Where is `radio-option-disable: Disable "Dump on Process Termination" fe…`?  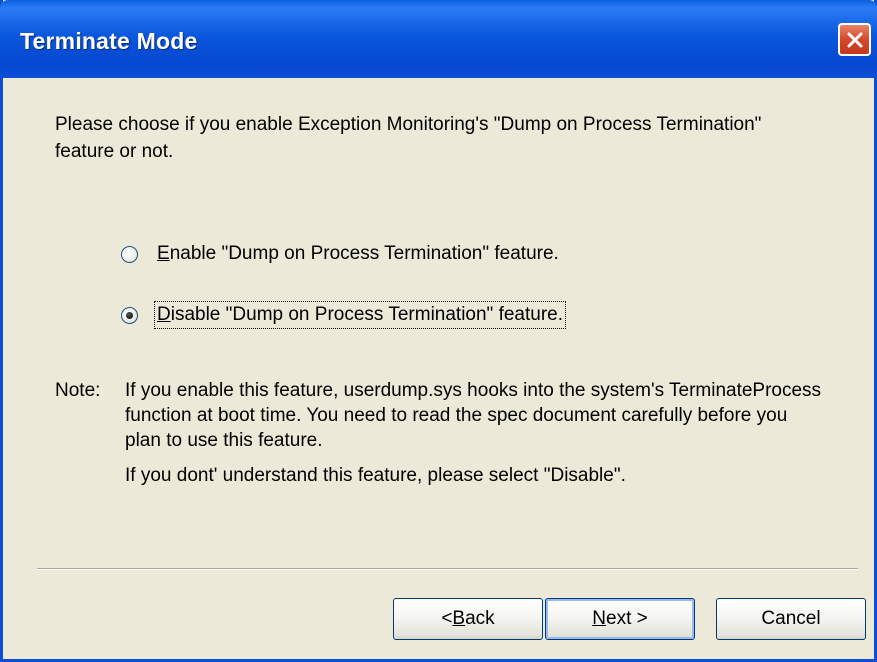
radio-option-disable: Disable "Dump on Process Termination" fe… is located at coordinates (344, 315).